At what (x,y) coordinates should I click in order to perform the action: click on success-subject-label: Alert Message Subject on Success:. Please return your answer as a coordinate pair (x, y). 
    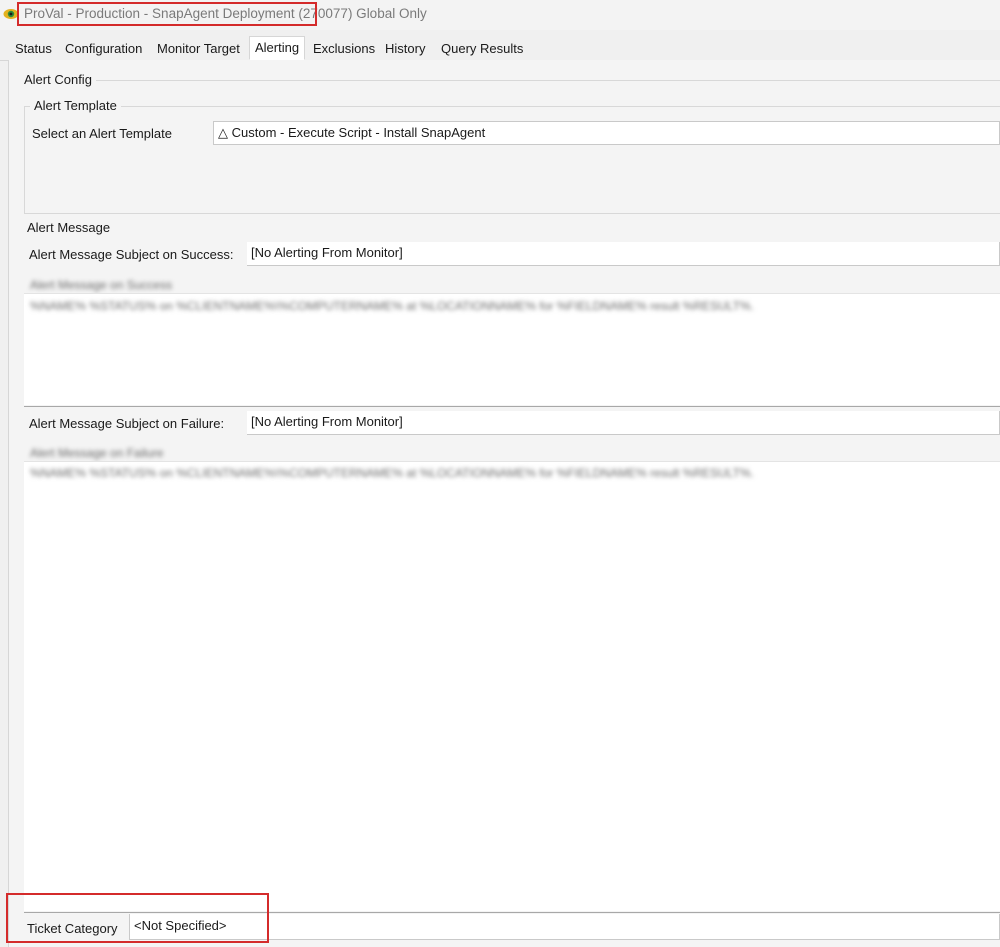
    Looking at the image, I should click on (131, 254).